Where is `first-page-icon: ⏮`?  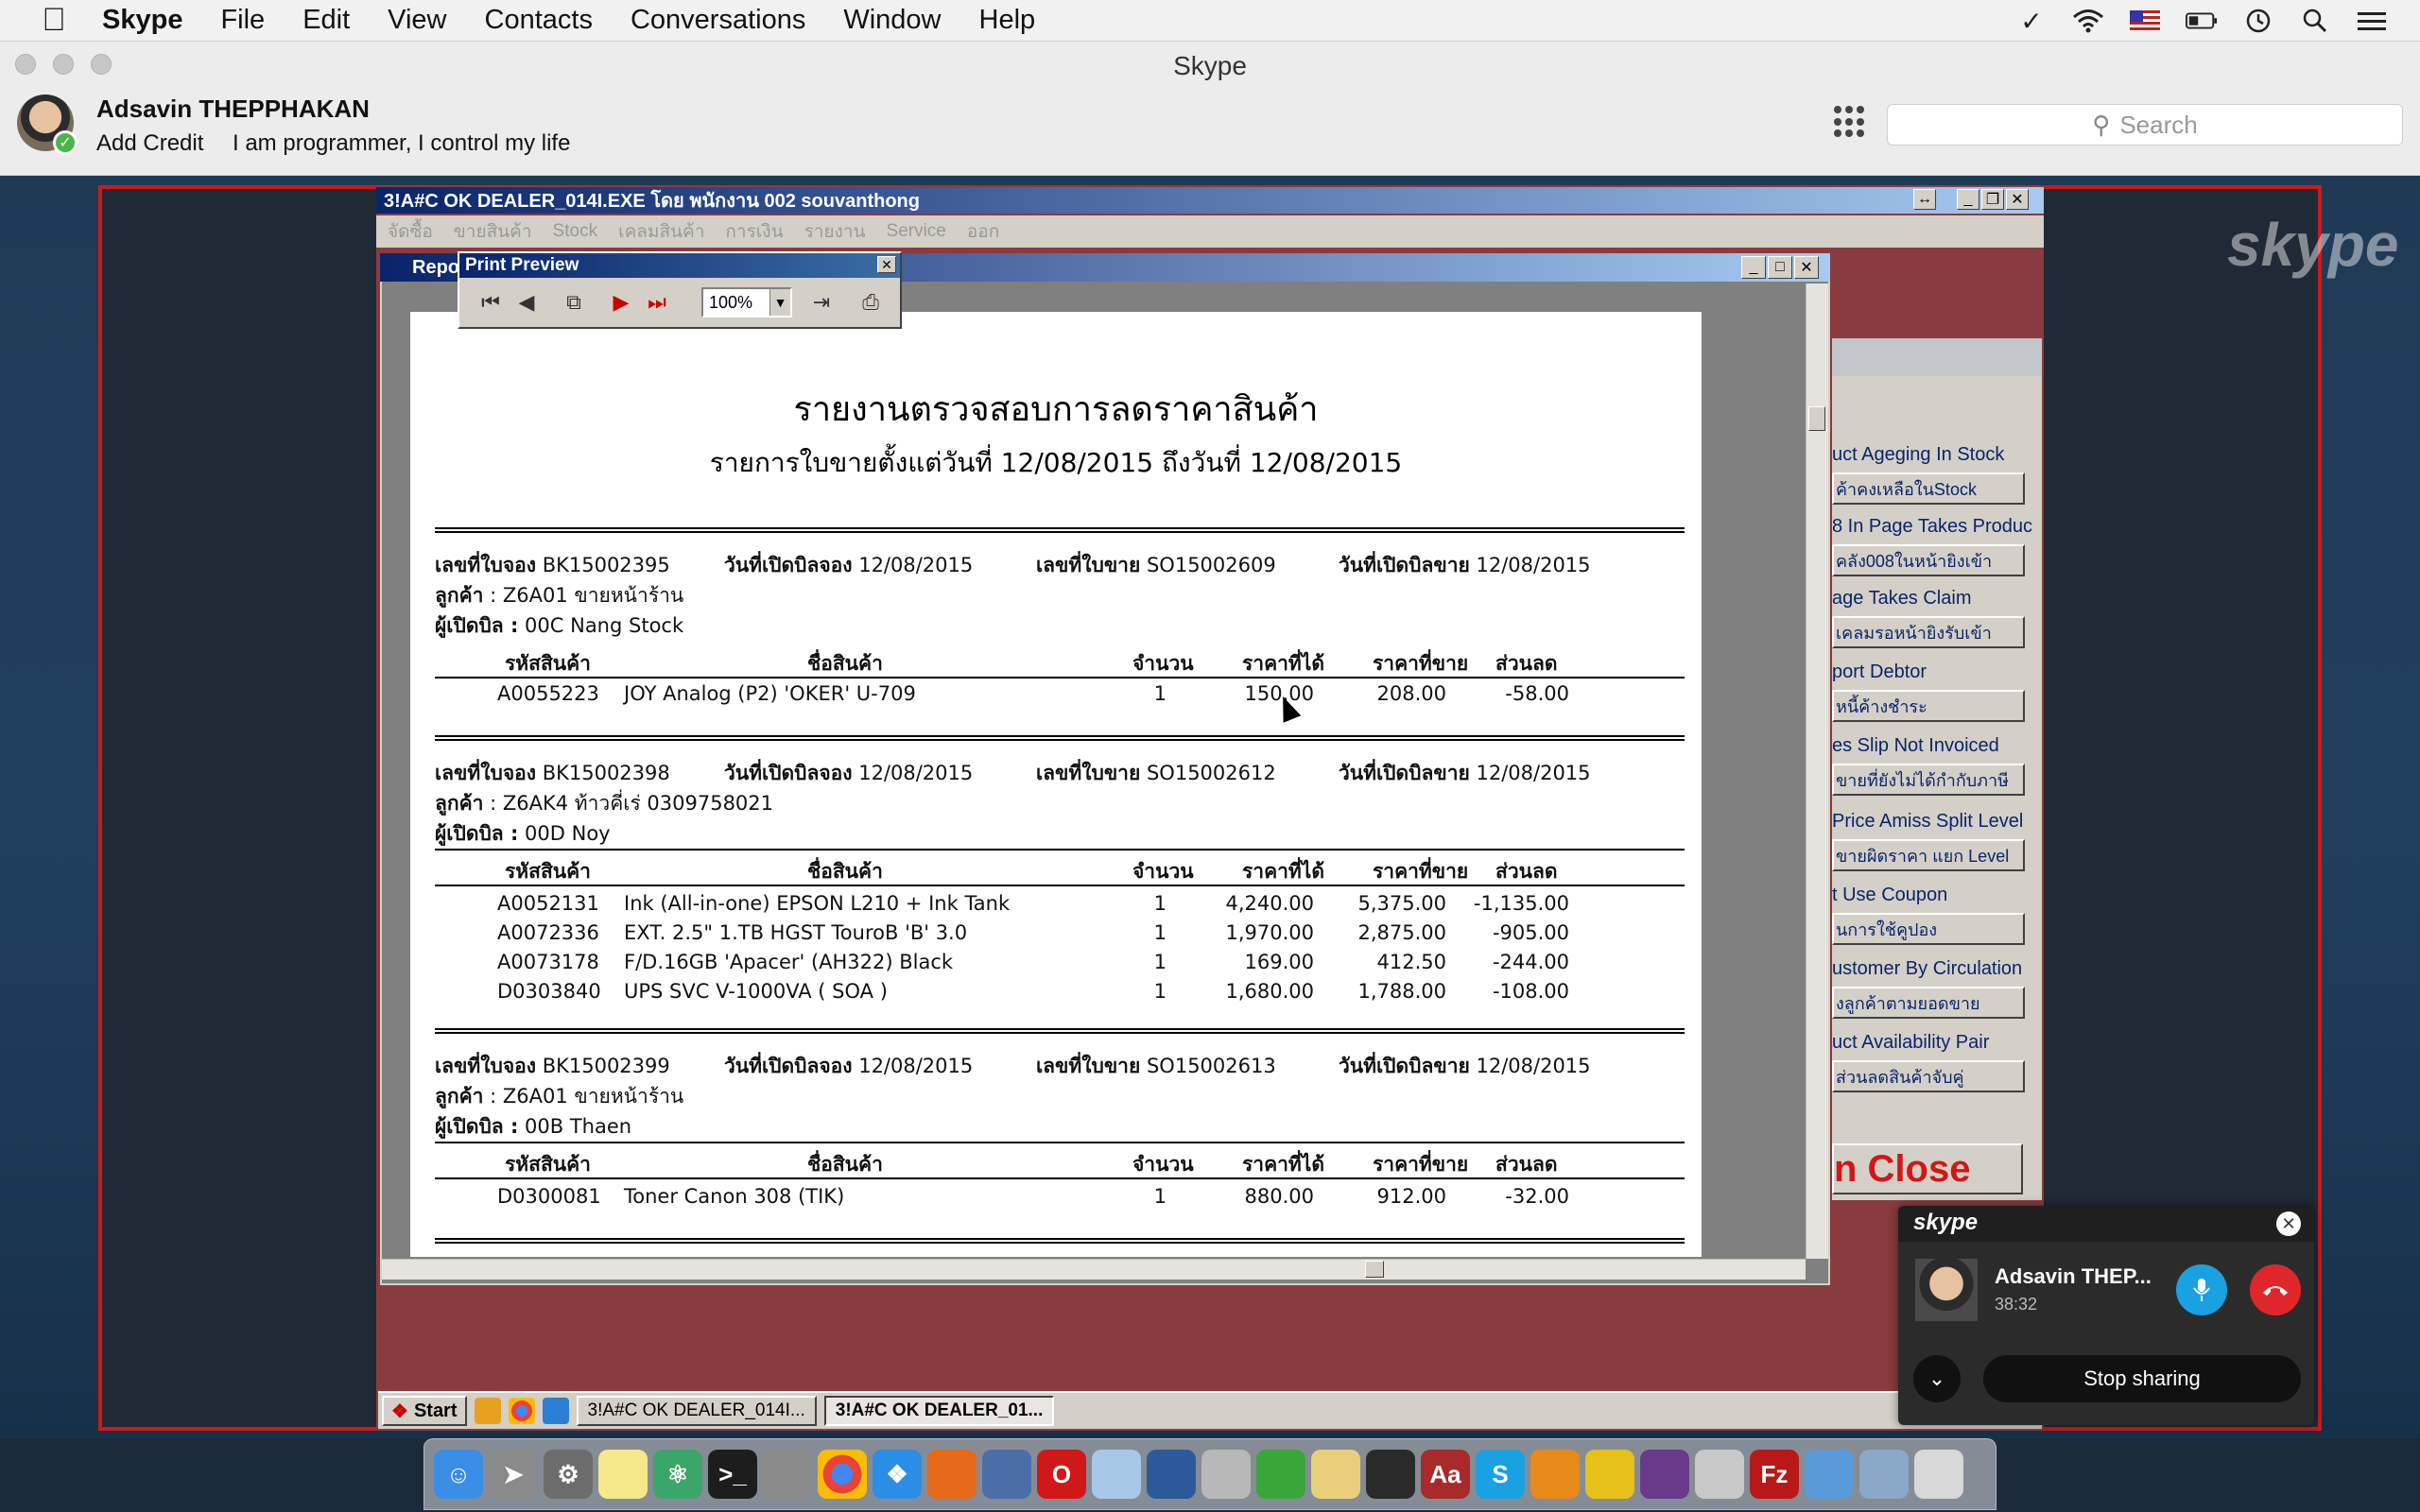
first-page-icon: ⏮ is located at coordinates (491, 302).